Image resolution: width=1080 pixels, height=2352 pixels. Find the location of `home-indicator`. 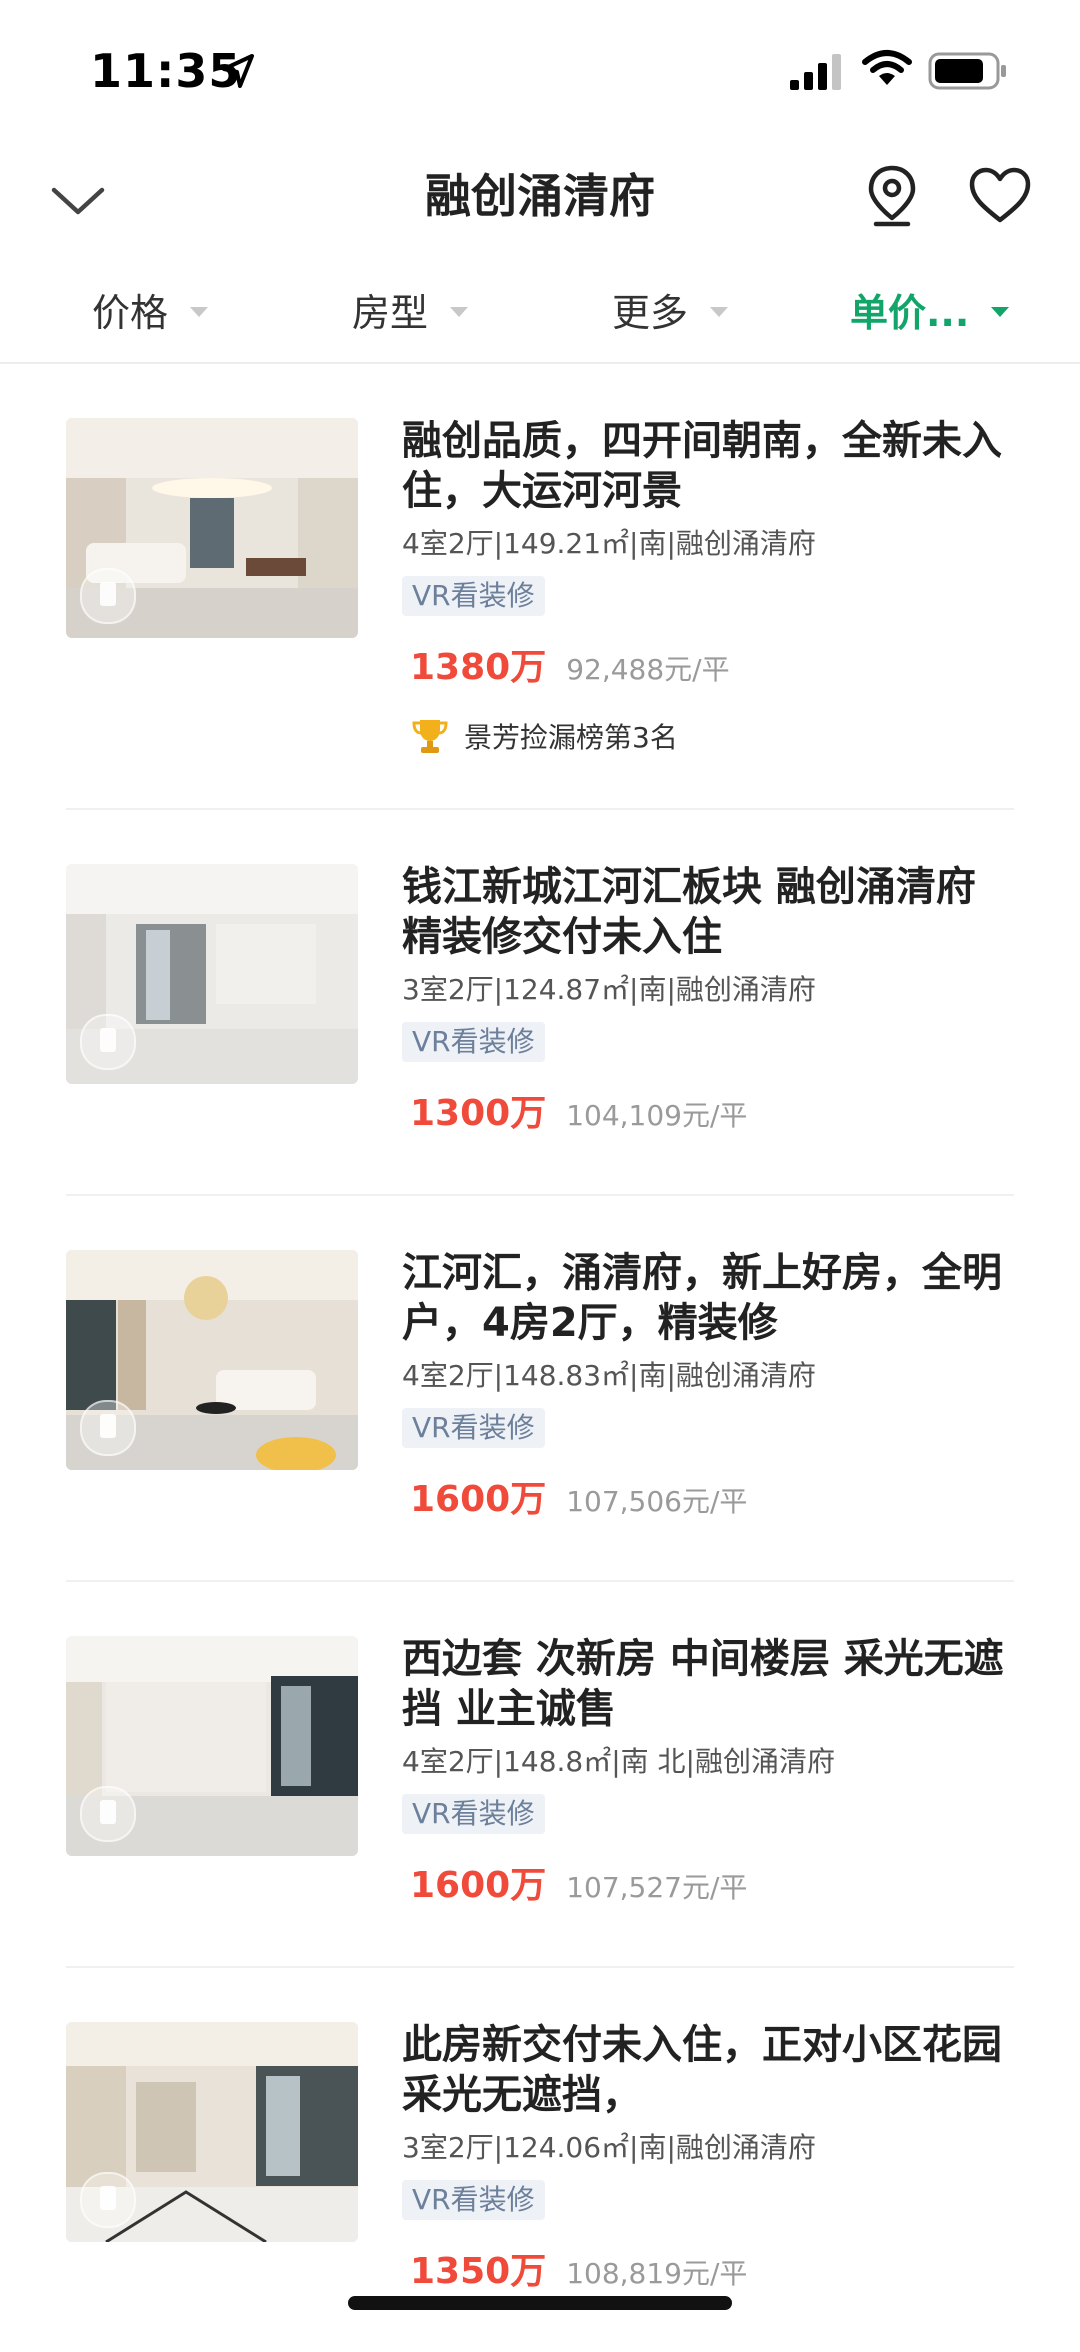

home-indicator is located at coordinates (540, 2303).